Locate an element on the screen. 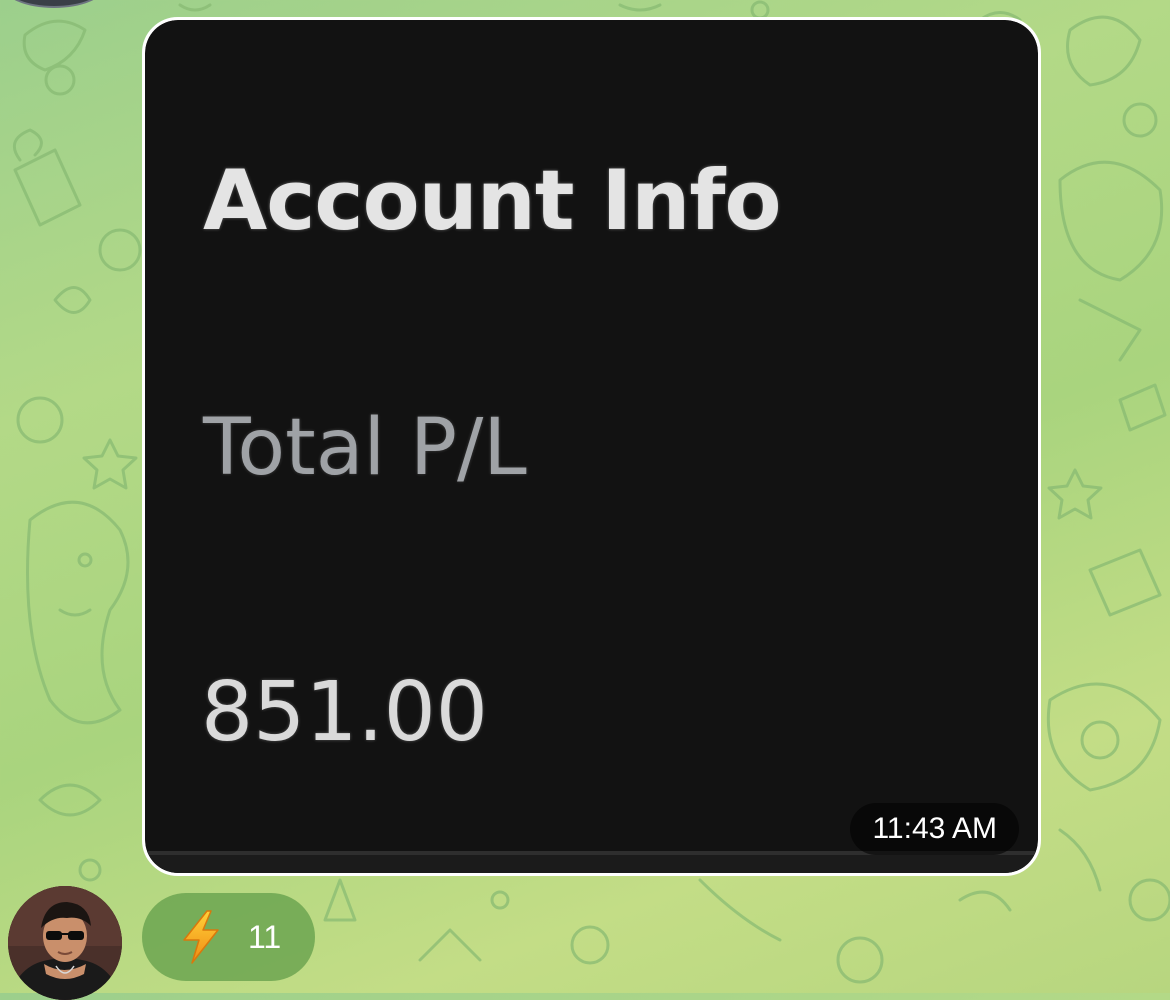 This screenshot has height=1000, width=1170. avatar-portrait is located at coordinates (65, 943).